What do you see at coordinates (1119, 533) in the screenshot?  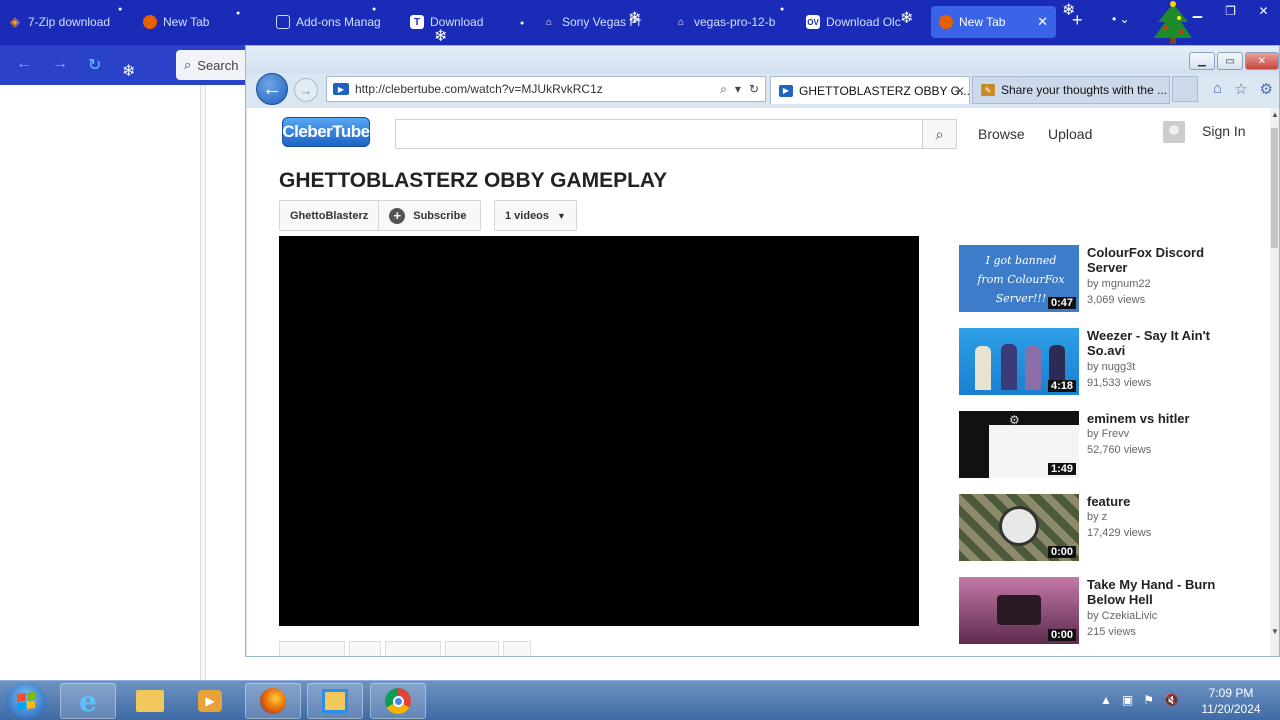 I see `video-views: 17,429 views` at bounding box center [1119, 533].